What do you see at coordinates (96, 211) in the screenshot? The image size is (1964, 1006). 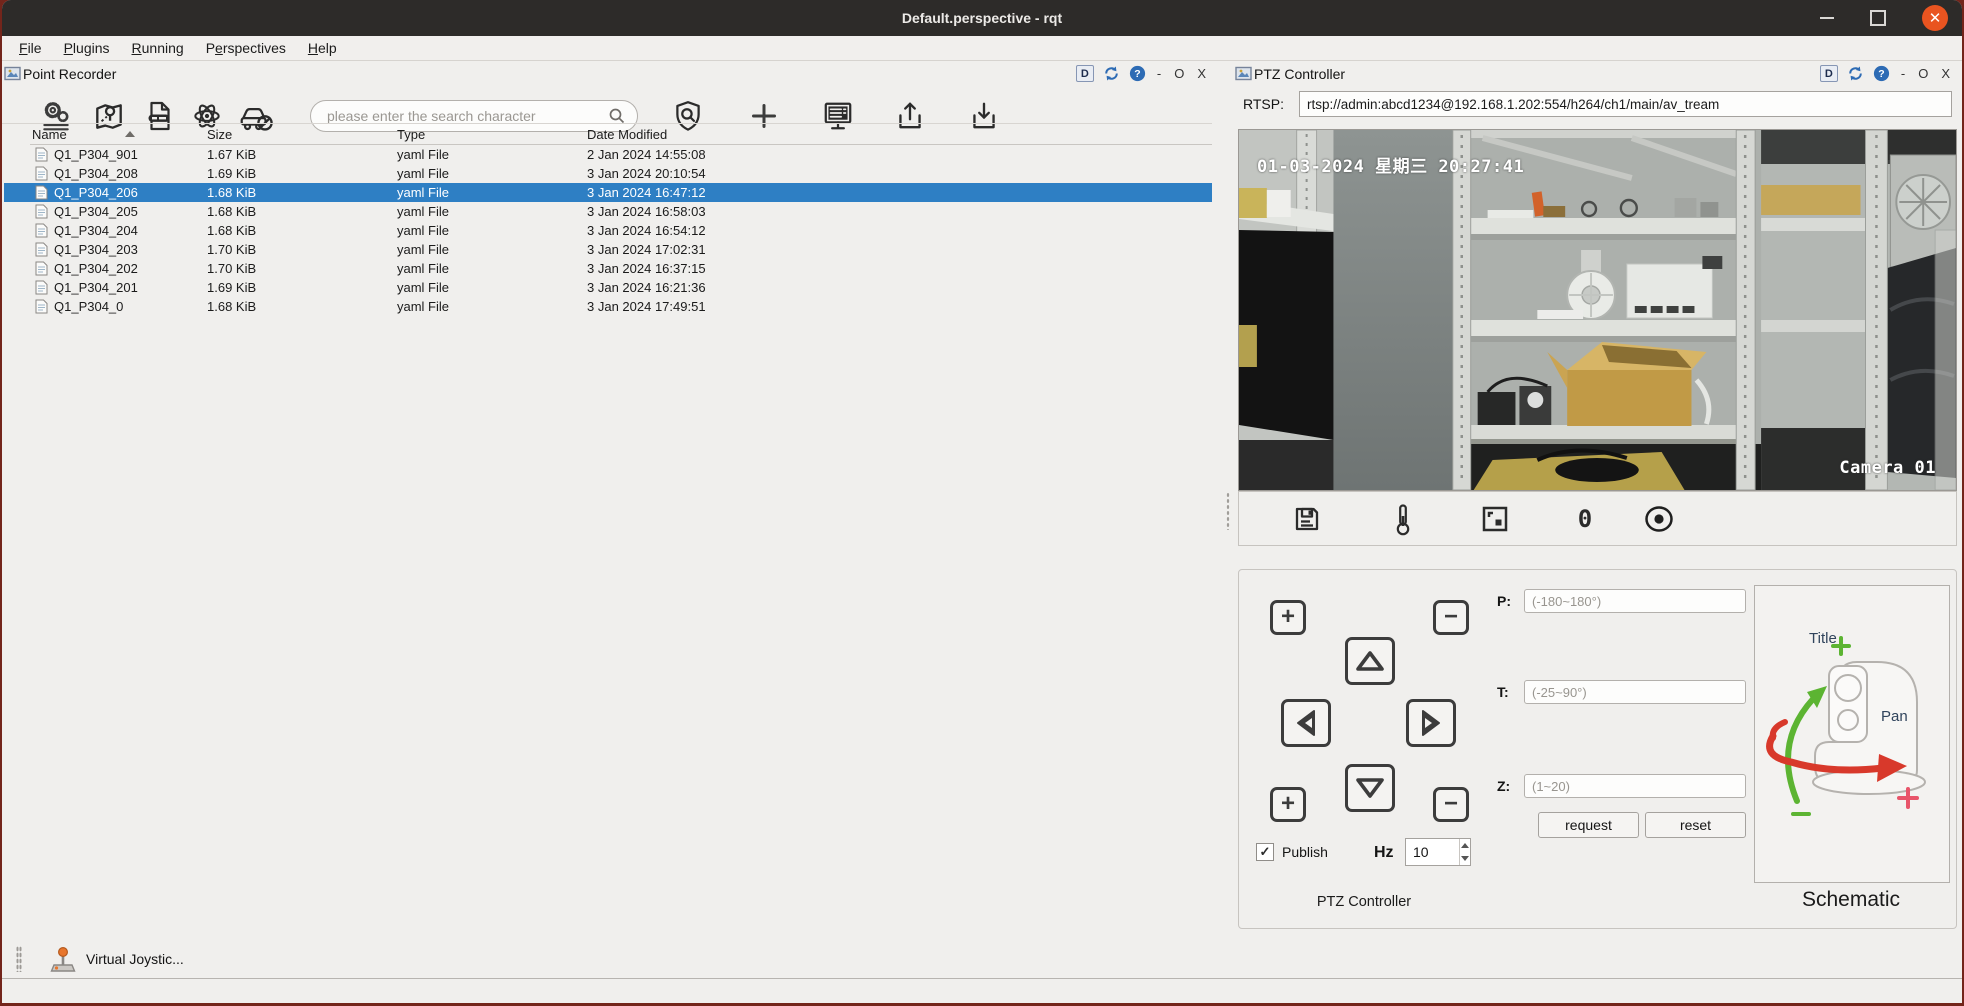 I see `file-name: Q1_P304_205` at bounding box center [96, 211].